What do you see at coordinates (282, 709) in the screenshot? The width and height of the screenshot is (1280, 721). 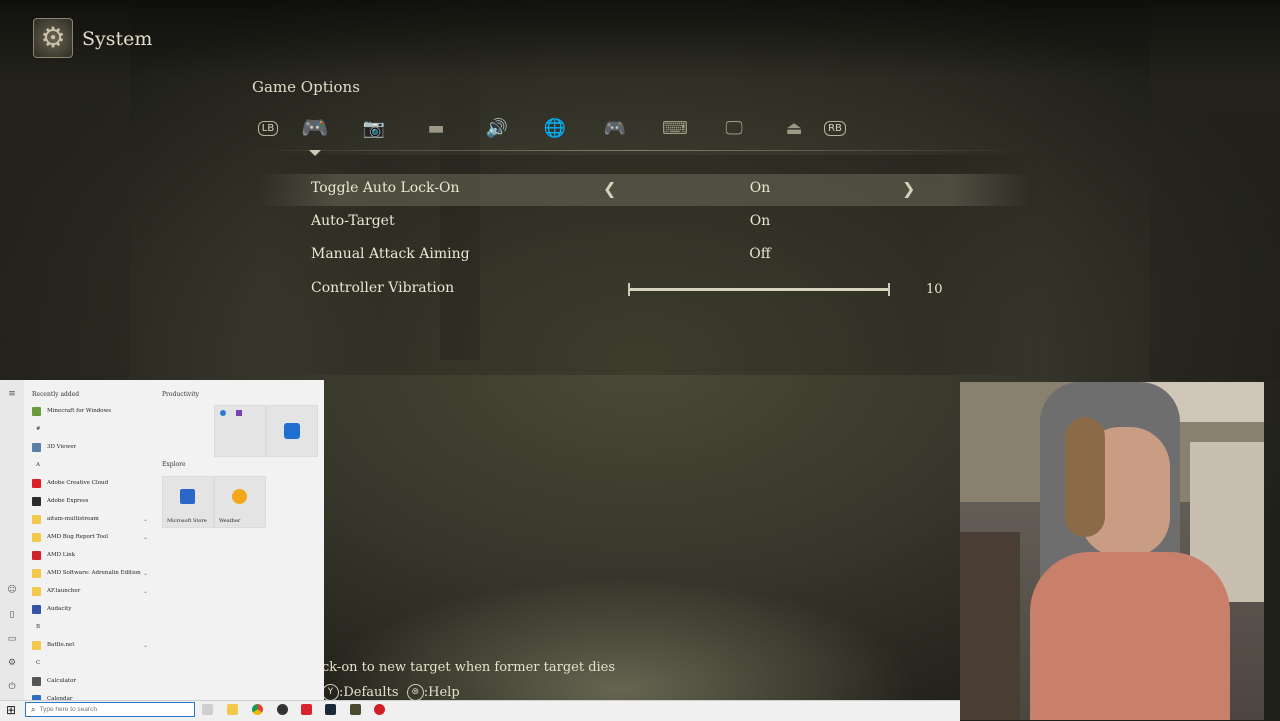 I see `obs-icon` at bounding box center [282, 709].